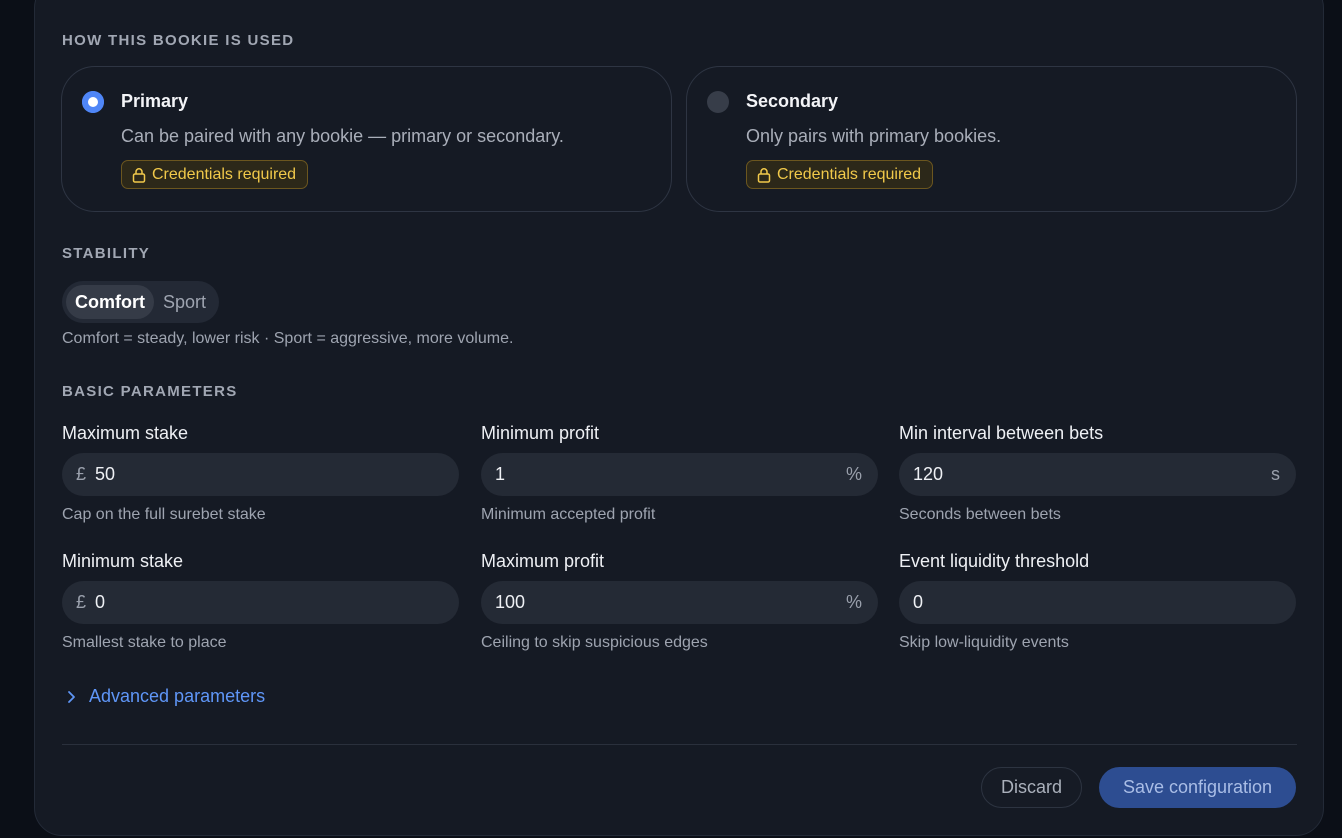 This screenshot has height=838, width=1342. What do you see at coordinates (594, 642) in the screenshot?
I see `max-profit-hint: Ceiling to skip suspicious edges` at bounding box center [594, 642].